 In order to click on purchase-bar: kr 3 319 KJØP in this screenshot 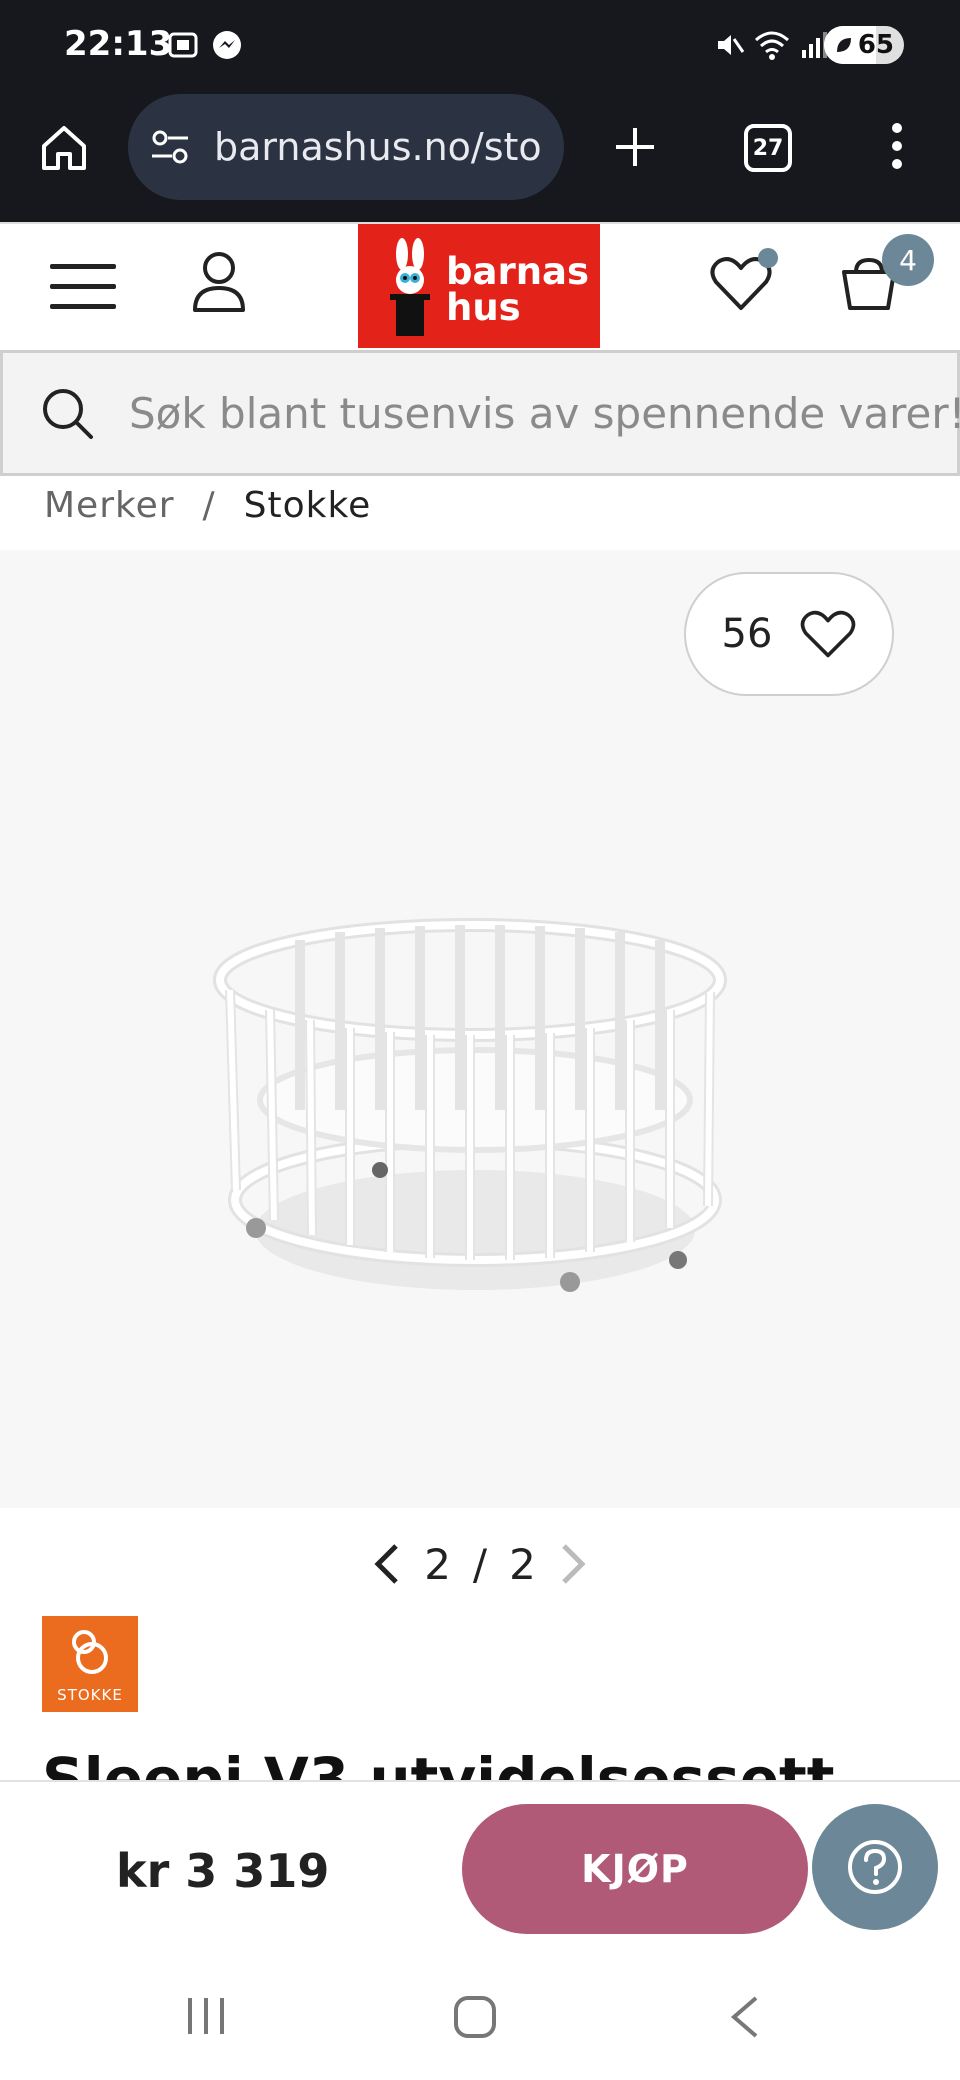, I will do `click(480, 1870)`.